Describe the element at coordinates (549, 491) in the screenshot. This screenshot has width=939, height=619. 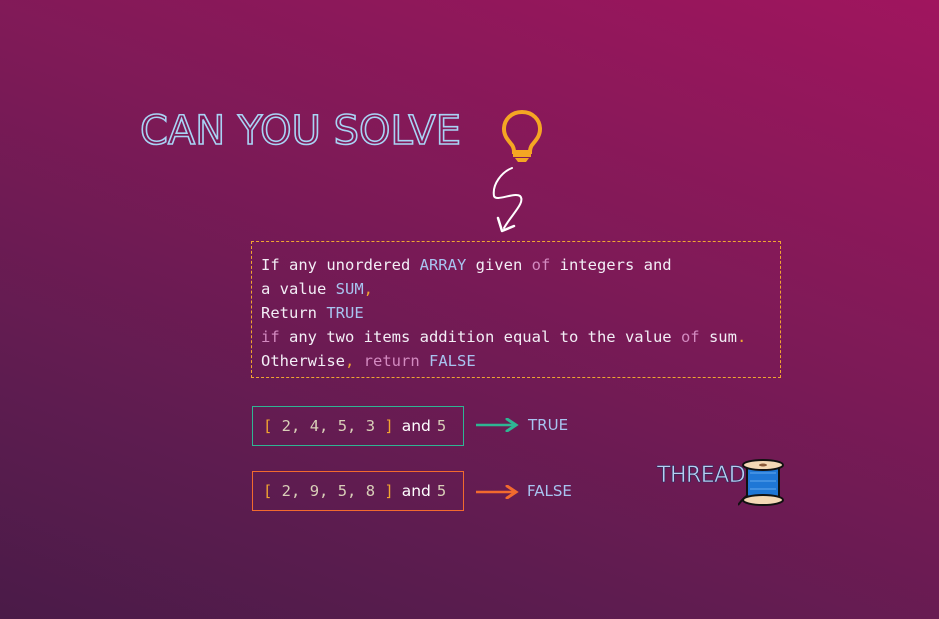
I see `result-false: FALSE` at that location.